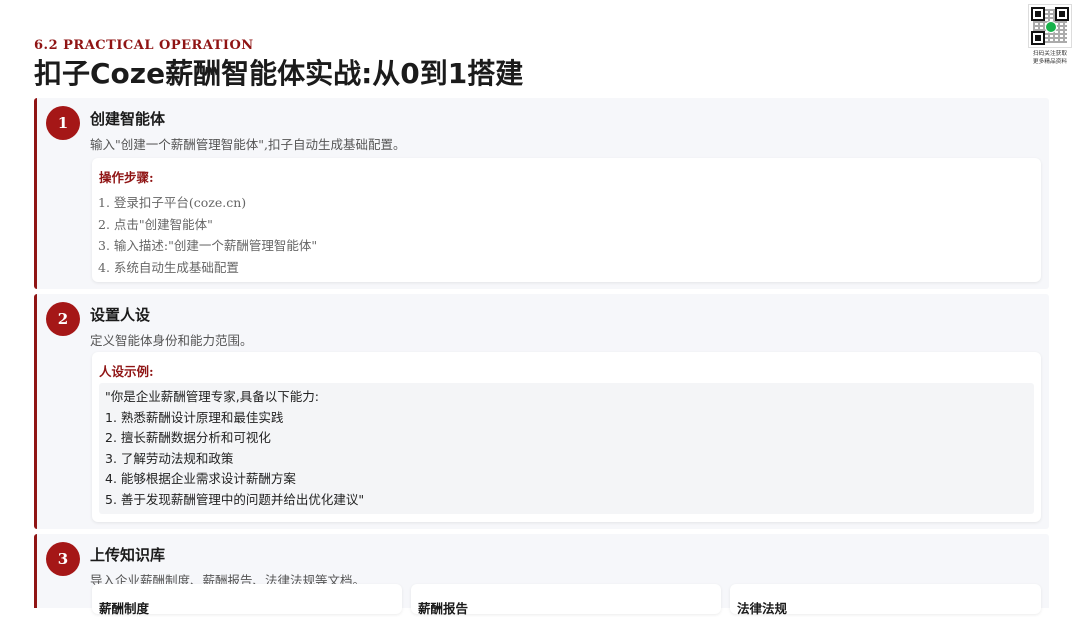  Describe the element at coordinates (168, 267) in the screenshot. I see `list-item: 4. 系统自动生成基础配置` at that location.